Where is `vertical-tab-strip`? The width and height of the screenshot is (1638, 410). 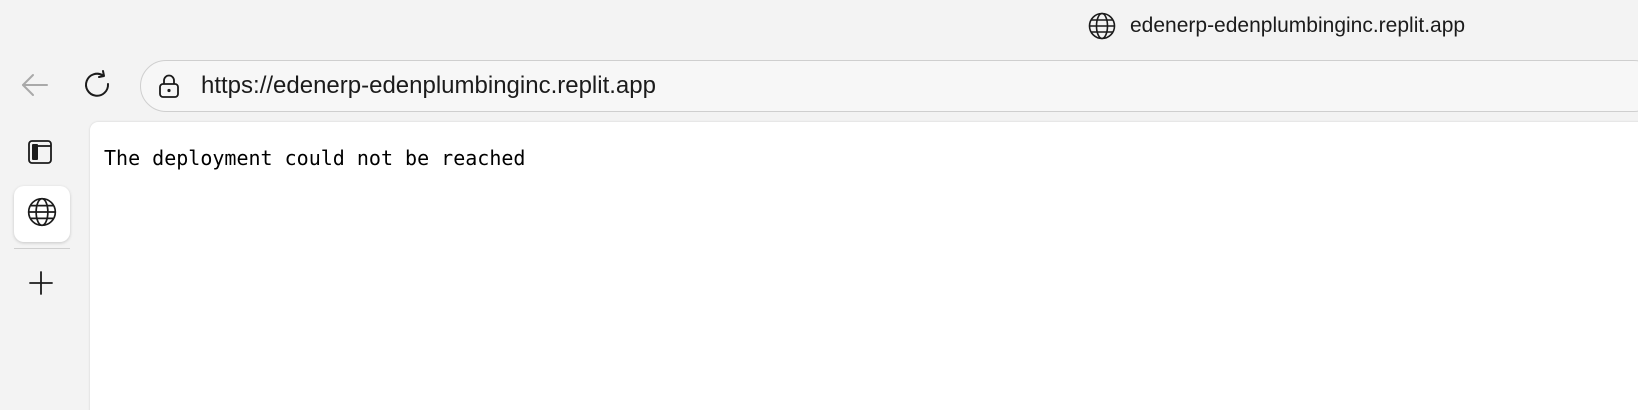 vertical-tab-strip is located at coordinates (43, 267).